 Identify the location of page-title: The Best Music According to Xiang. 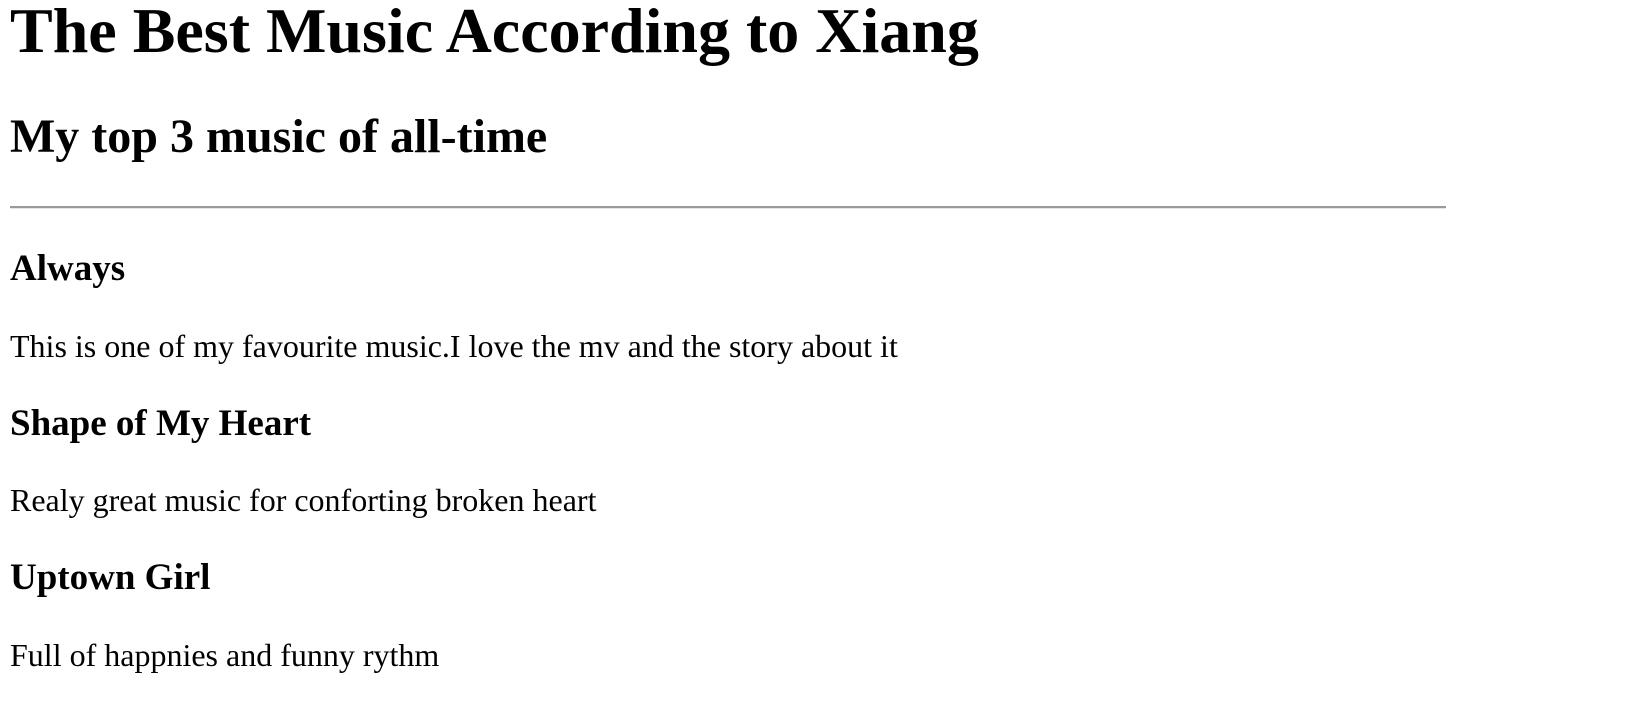
(494, 33).